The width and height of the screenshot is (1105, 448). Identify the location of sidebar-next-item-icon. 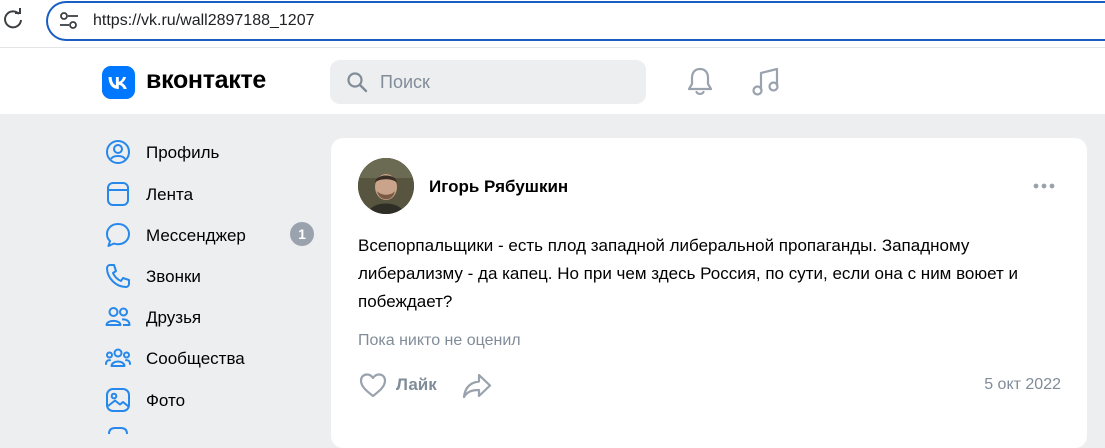
(118, 430).